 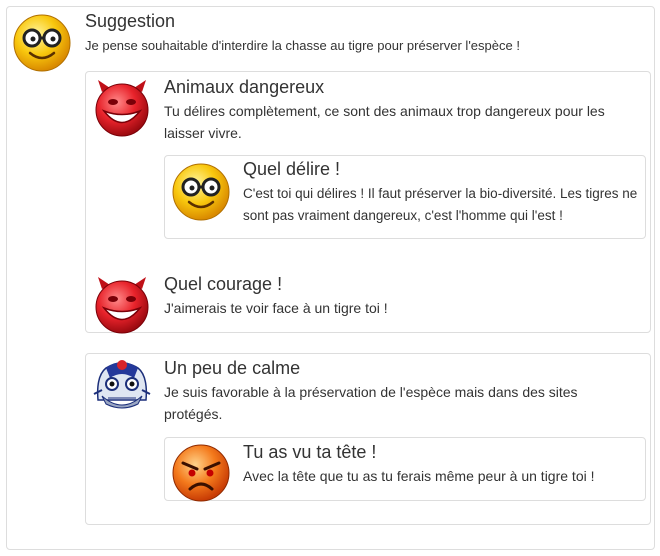 What do you see at coordinates (276, 308) in the screenshot?
I see `comment-body: J'aimerais te voir face à un tigre toi !` at bounding box center [276, 308].